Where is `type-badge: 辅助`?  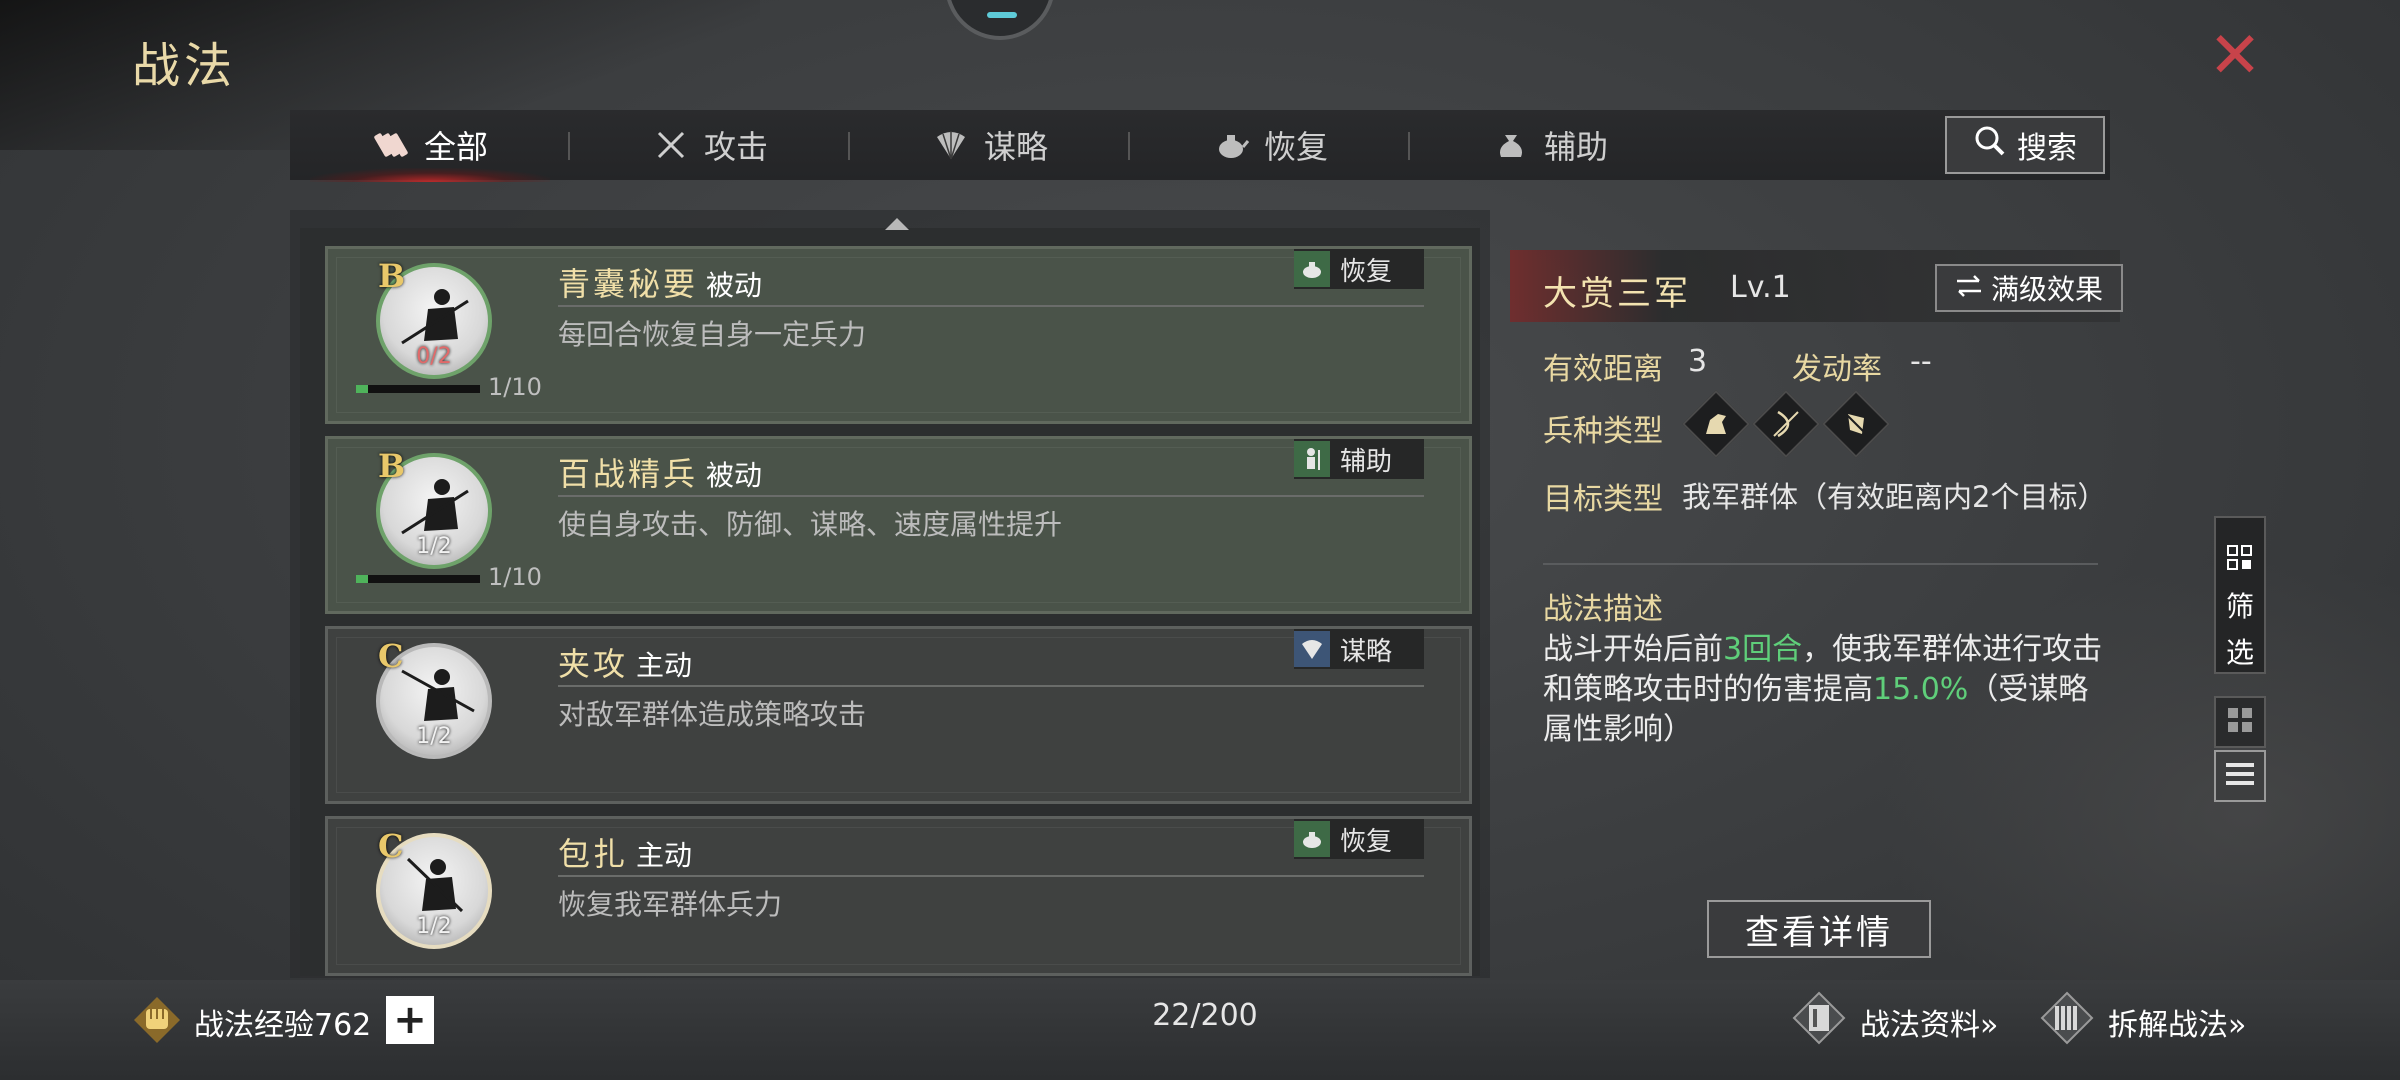 type-badge: 辅助 is located at coordinates (1359, 459).